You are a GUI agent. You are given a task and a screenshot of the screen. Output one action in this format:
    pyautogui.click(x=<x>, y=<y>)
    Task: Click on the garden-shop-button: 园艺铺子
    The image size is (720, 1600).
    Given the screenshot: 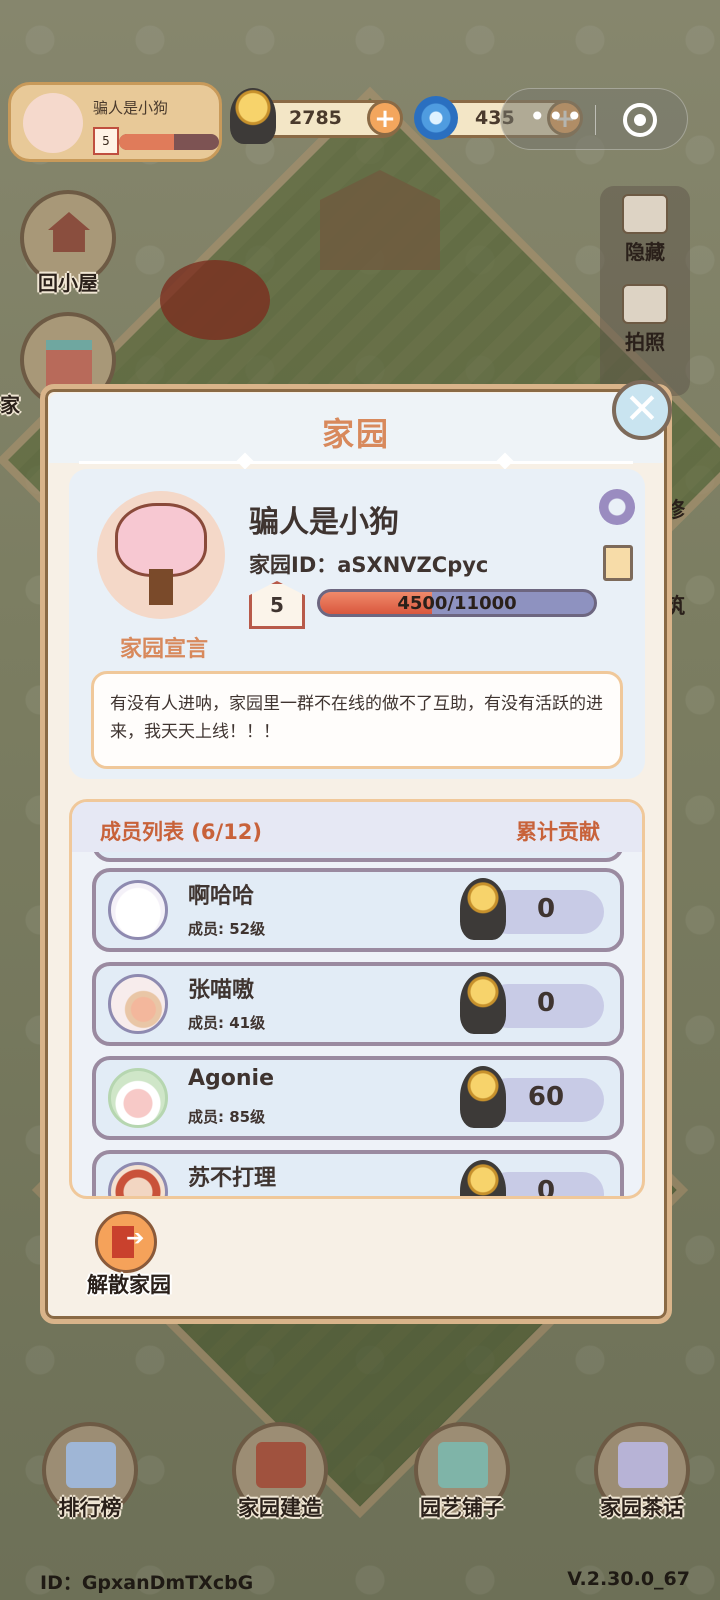 What is the action you would take?
    pyautogui.click(x=462, y=1471)
    